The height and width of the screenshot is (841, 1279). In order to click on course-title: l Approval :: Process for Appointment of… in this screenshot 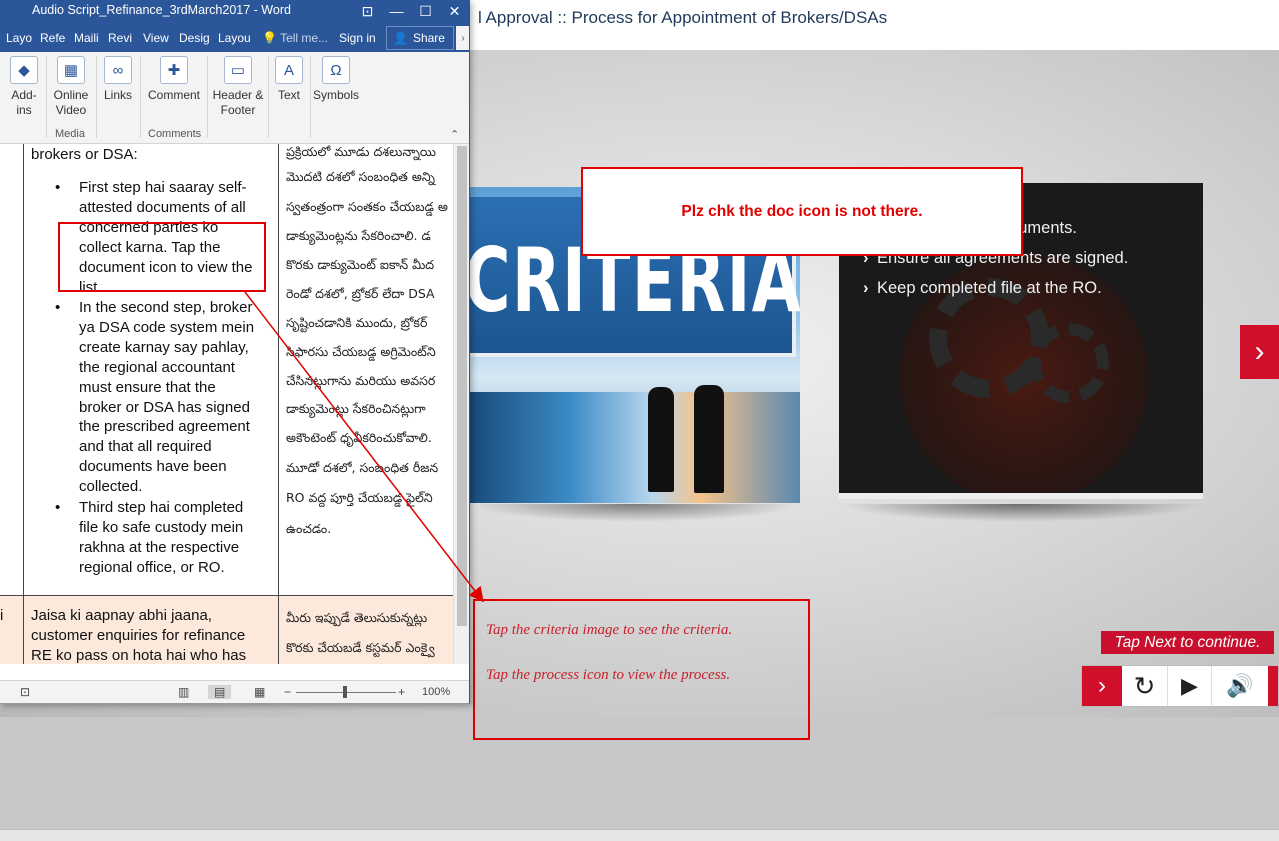, I will do `click(683, 17)`.